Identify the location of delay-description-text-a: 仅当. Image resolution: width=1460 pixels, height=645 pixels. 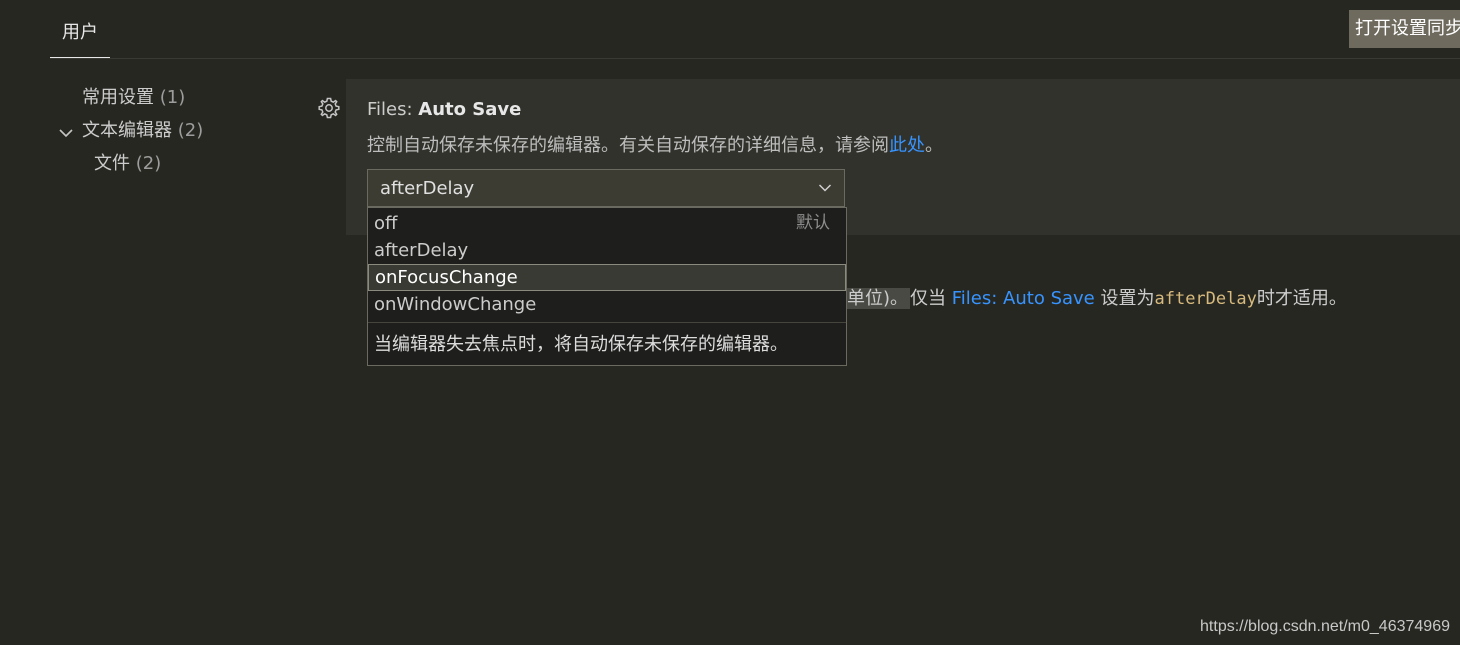
(931, 298).